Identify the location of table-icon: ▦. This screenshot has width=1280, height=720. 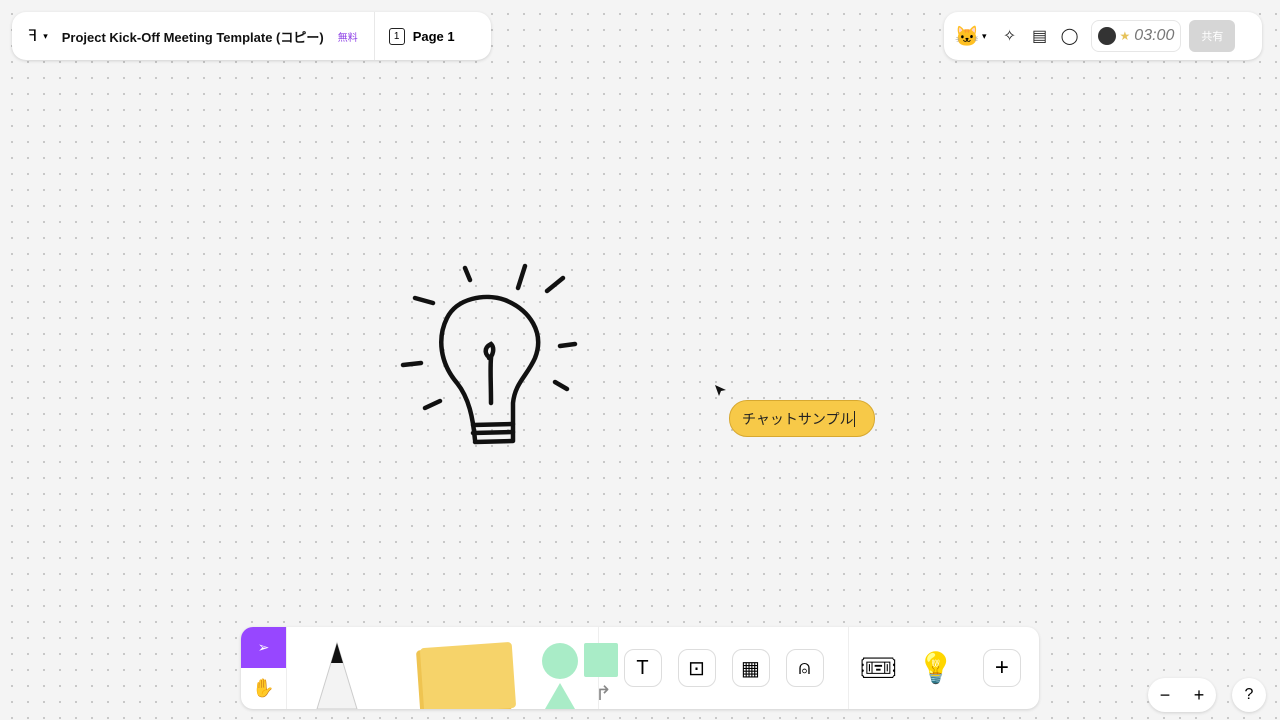
(750, 668).